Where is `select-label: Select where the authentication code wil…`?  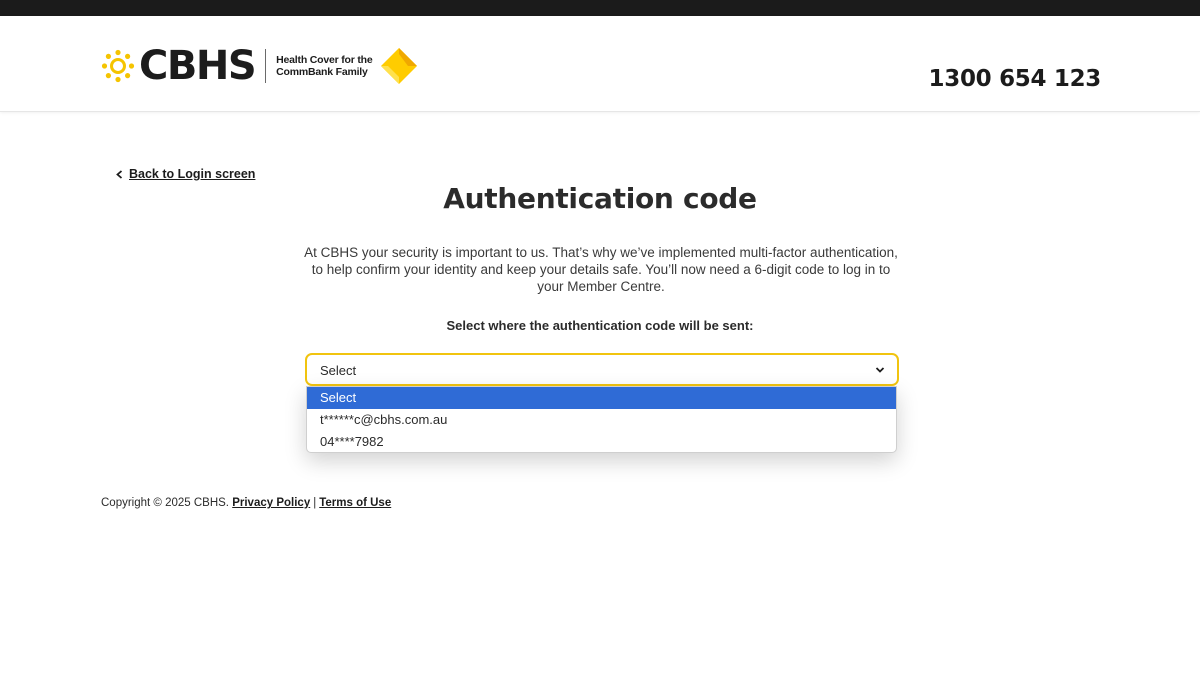 select-label: Select where the authentication code wil… is located at coordinates (600, 325).